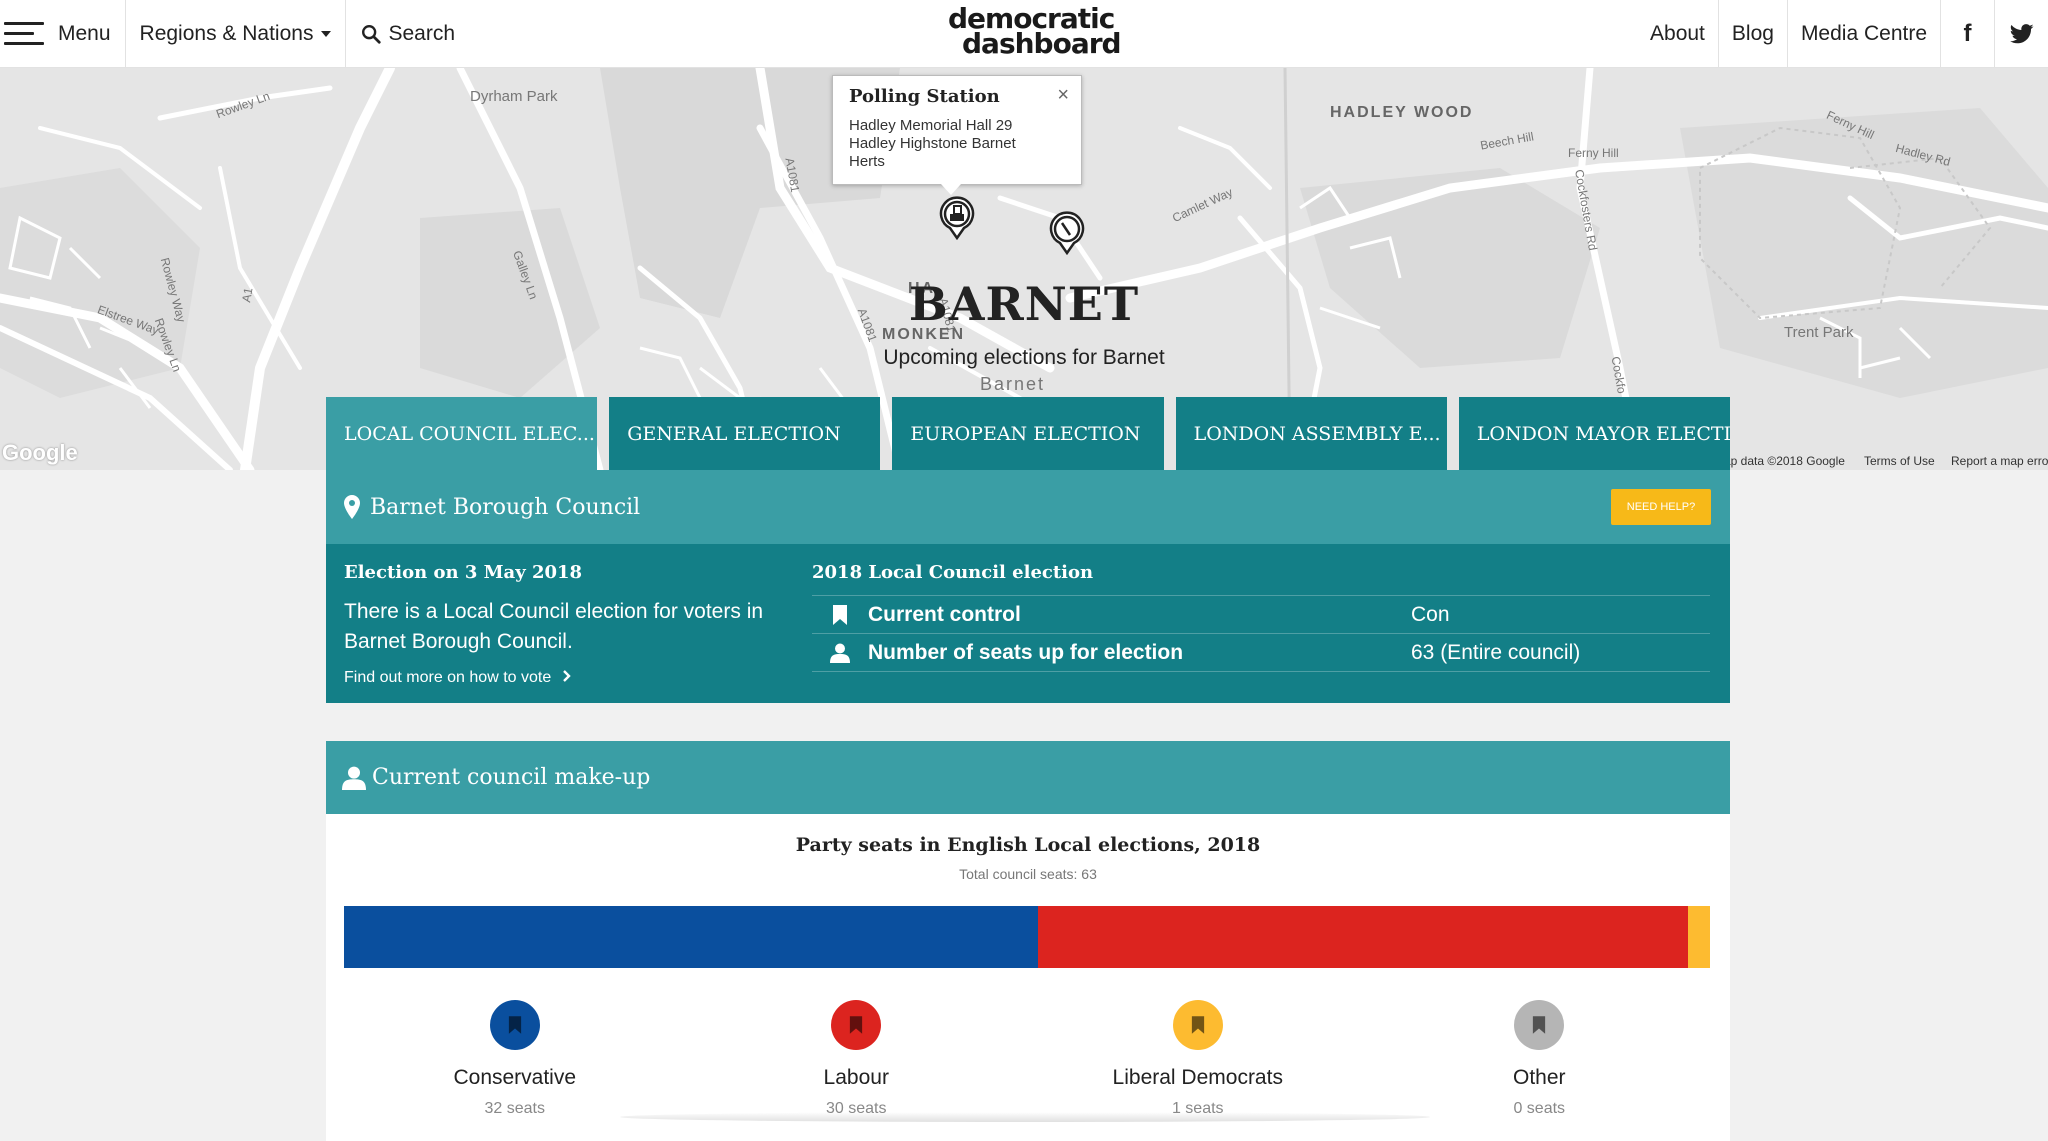 Image resolution: width=2048 pixels, height=1141 pixels. Describe the element at coordinates (944, 614) in the screenshot. I see `detail-label: Current control` at that location.